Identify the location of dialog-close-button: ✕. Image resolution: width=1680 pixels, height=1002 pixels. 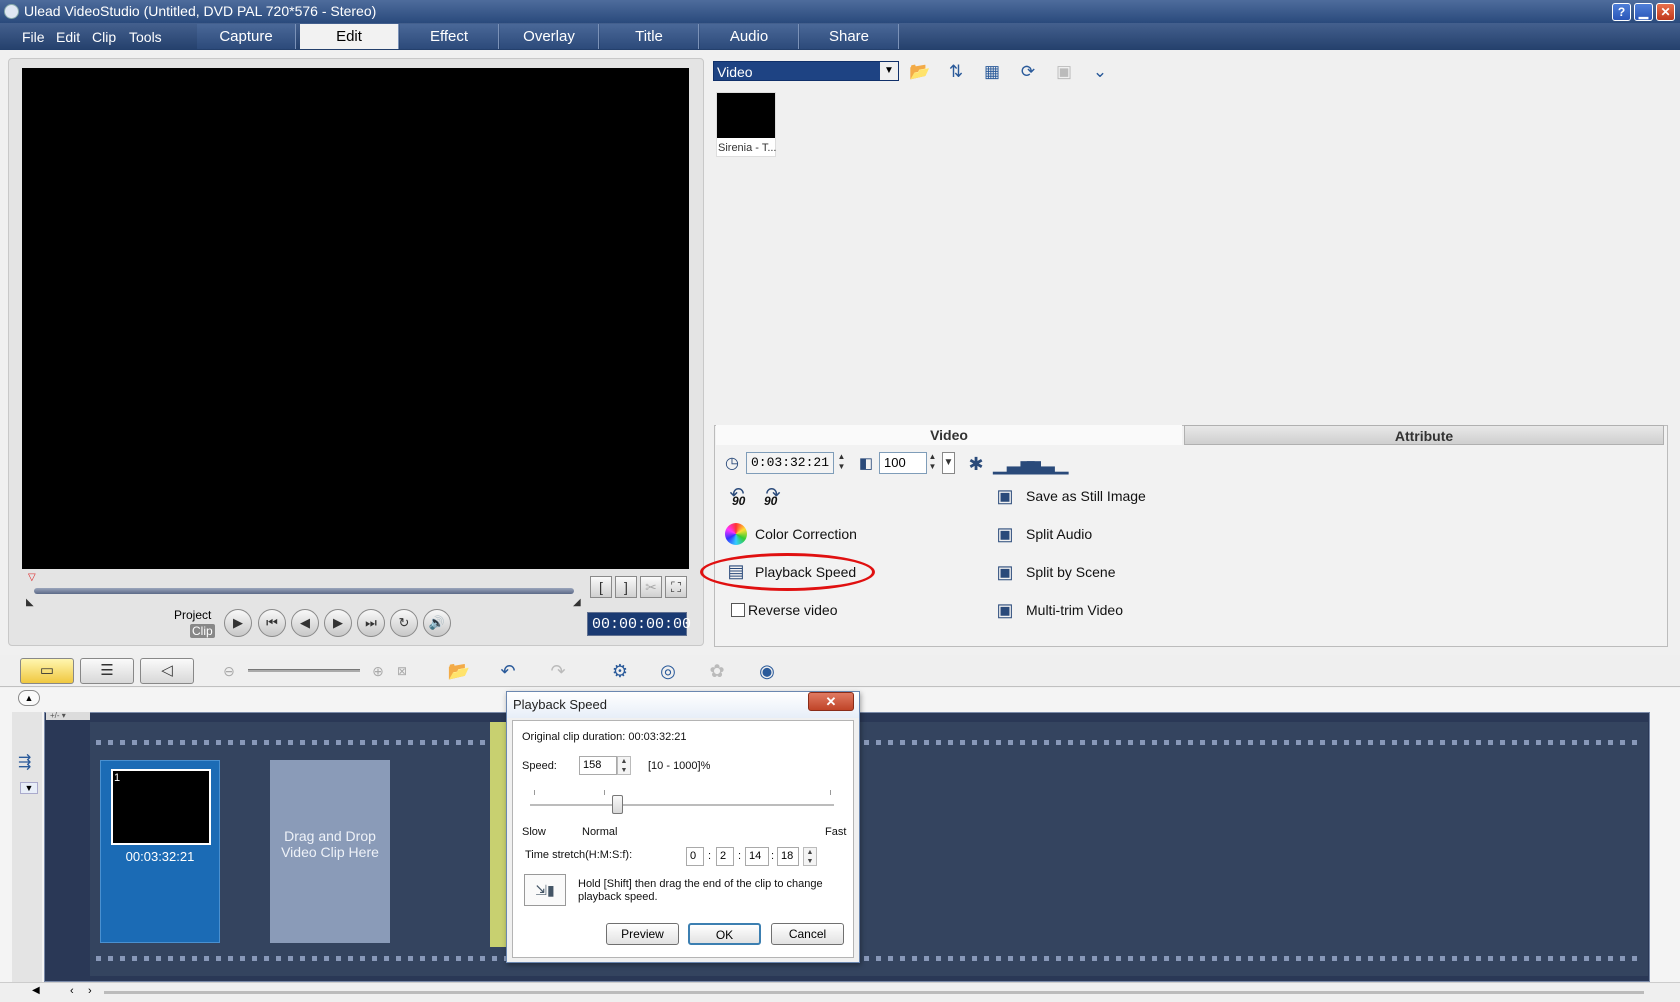
(831, 701).